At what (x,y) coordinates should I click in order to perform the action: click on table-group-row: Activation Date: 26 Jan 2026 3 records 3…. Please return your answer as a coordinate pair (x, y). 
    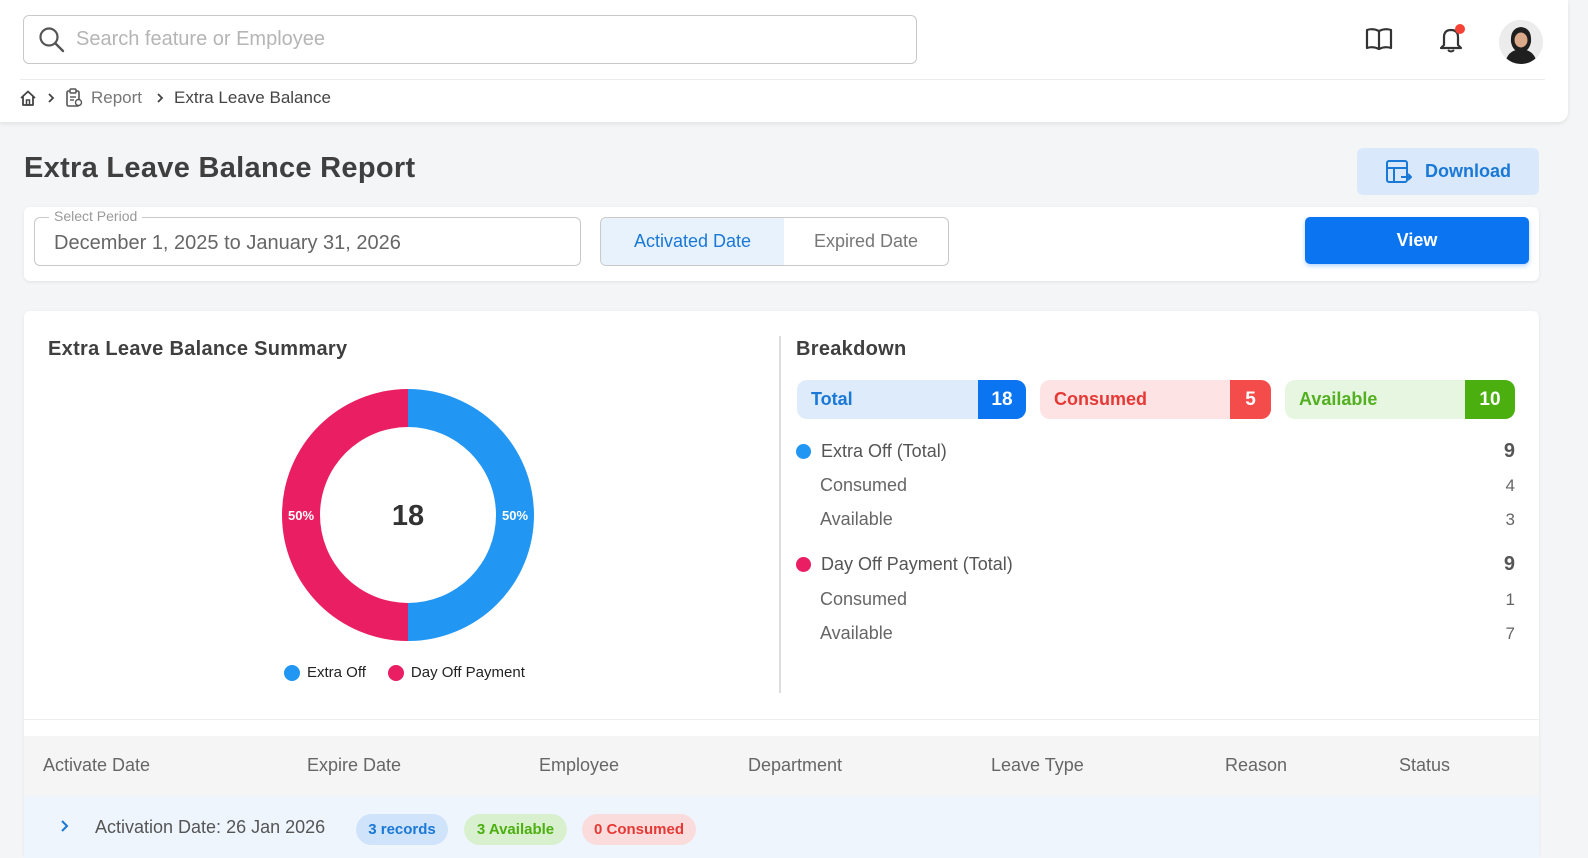
    Looking at the image, I should click on (781, 827).